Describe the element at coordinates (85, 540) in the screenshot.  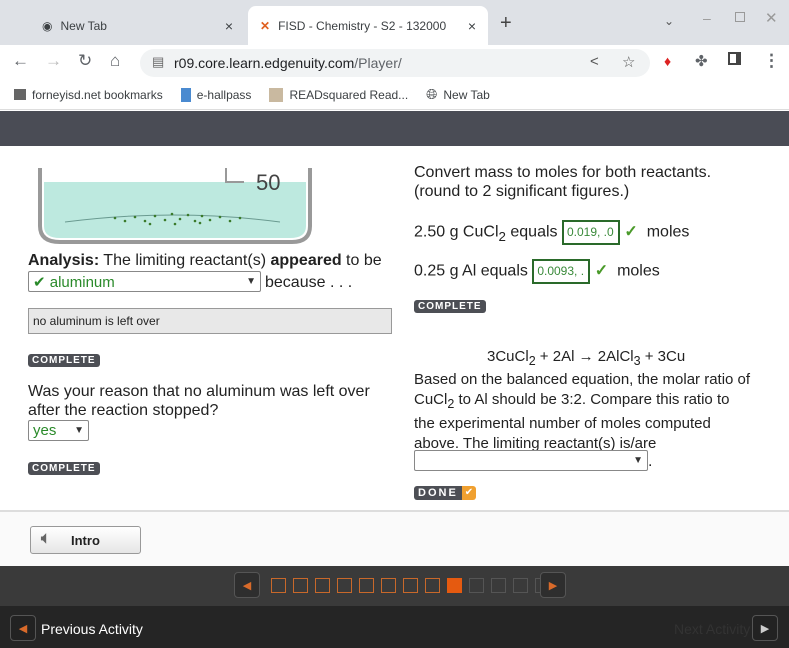
I see `intro-button: 🔈︎ Intro` at that location.